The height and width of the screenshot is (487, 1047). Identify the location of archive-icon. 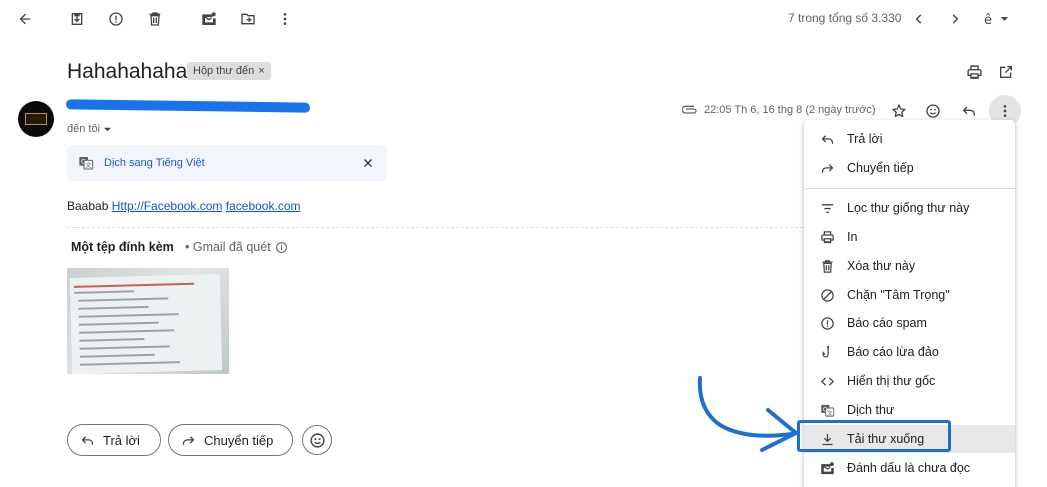
(77, 19).